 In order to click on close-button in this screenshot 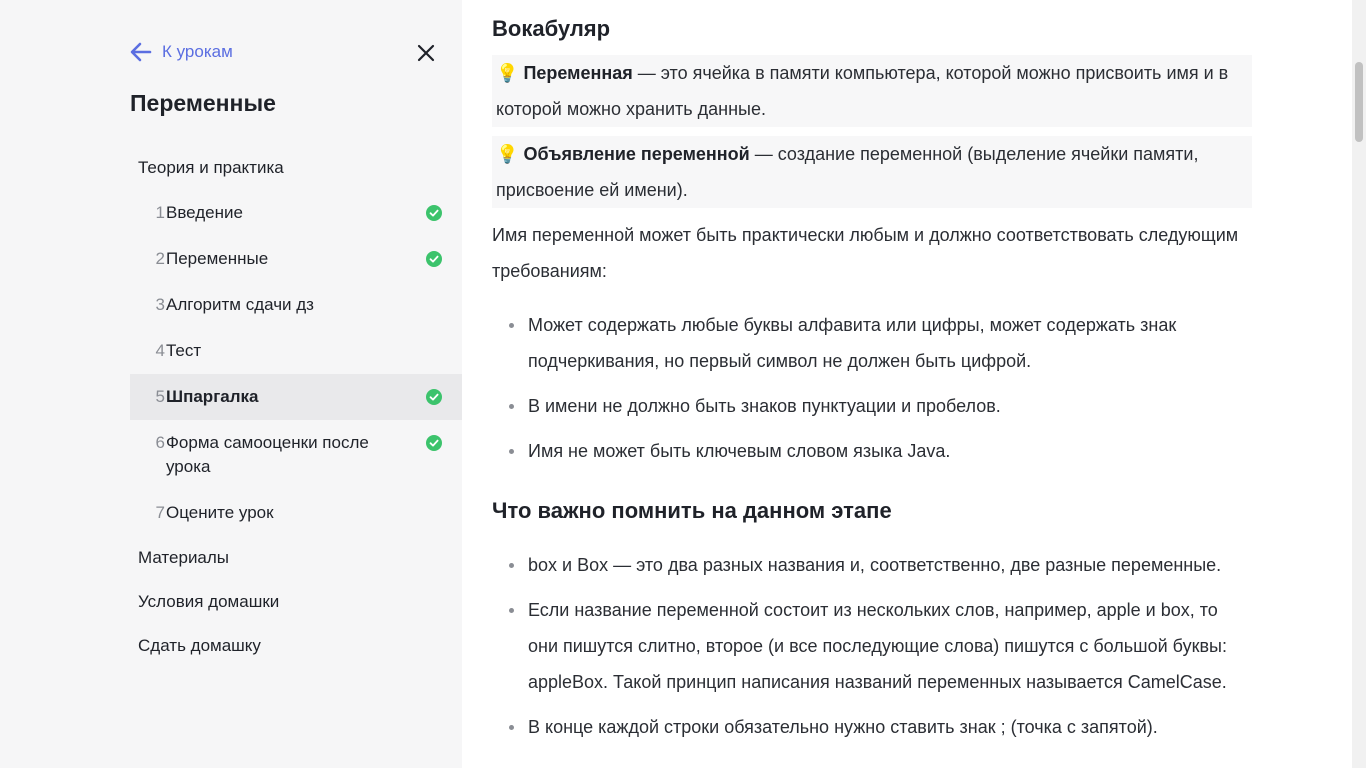, I will do `click(426, 53)`.